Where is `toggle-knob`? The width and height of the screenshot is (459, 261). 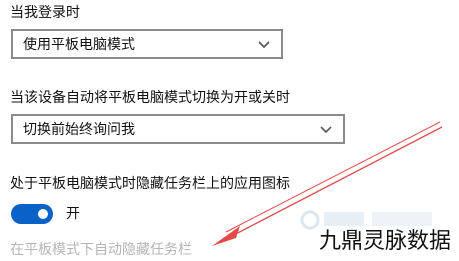
toggle-knob is located at coordinates (43, 214).